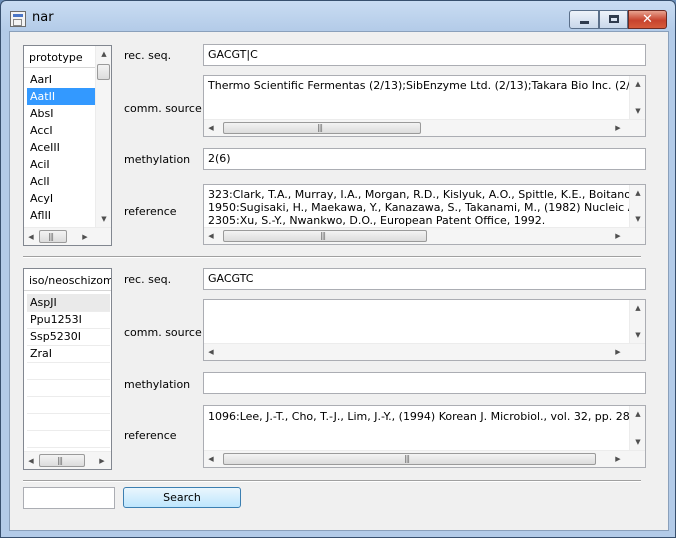 The width and height of the screenshot is (676, 538). I want to click on scroll-thumb, so click(103, 72).